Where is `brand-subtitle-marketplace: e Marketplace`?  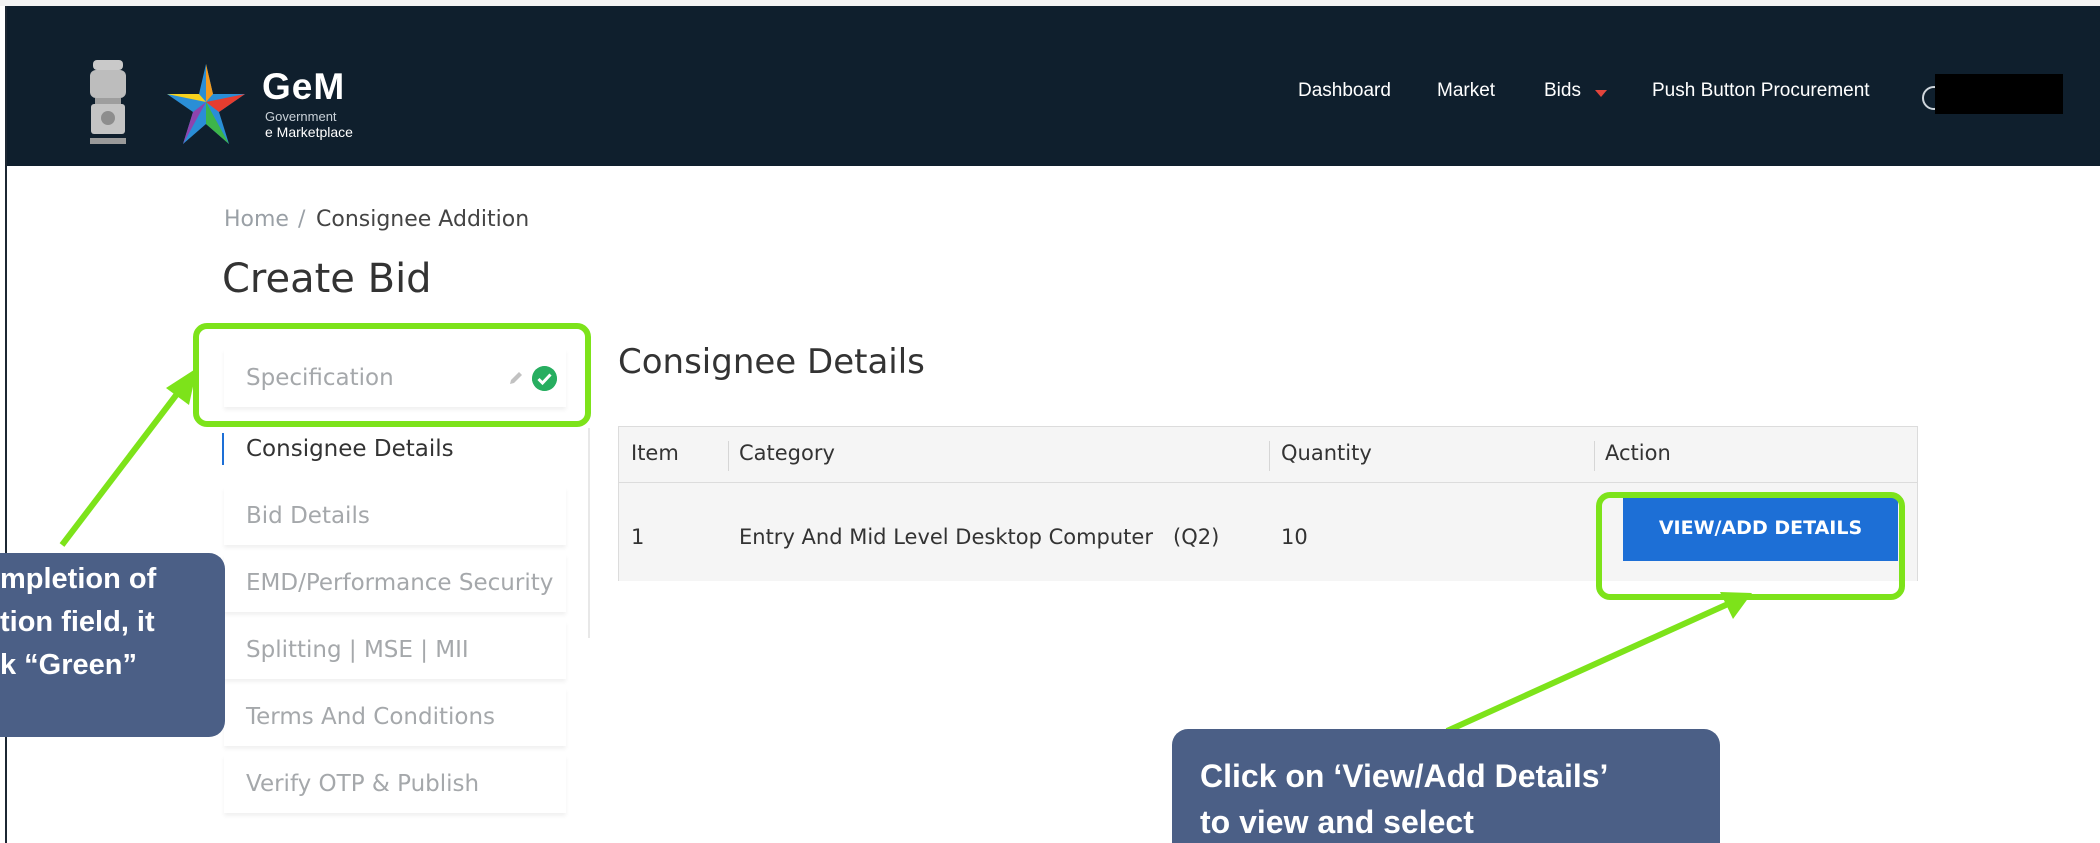
brand-subtitle-marketplace: e Marketplace is located at coordinates (309, 132).